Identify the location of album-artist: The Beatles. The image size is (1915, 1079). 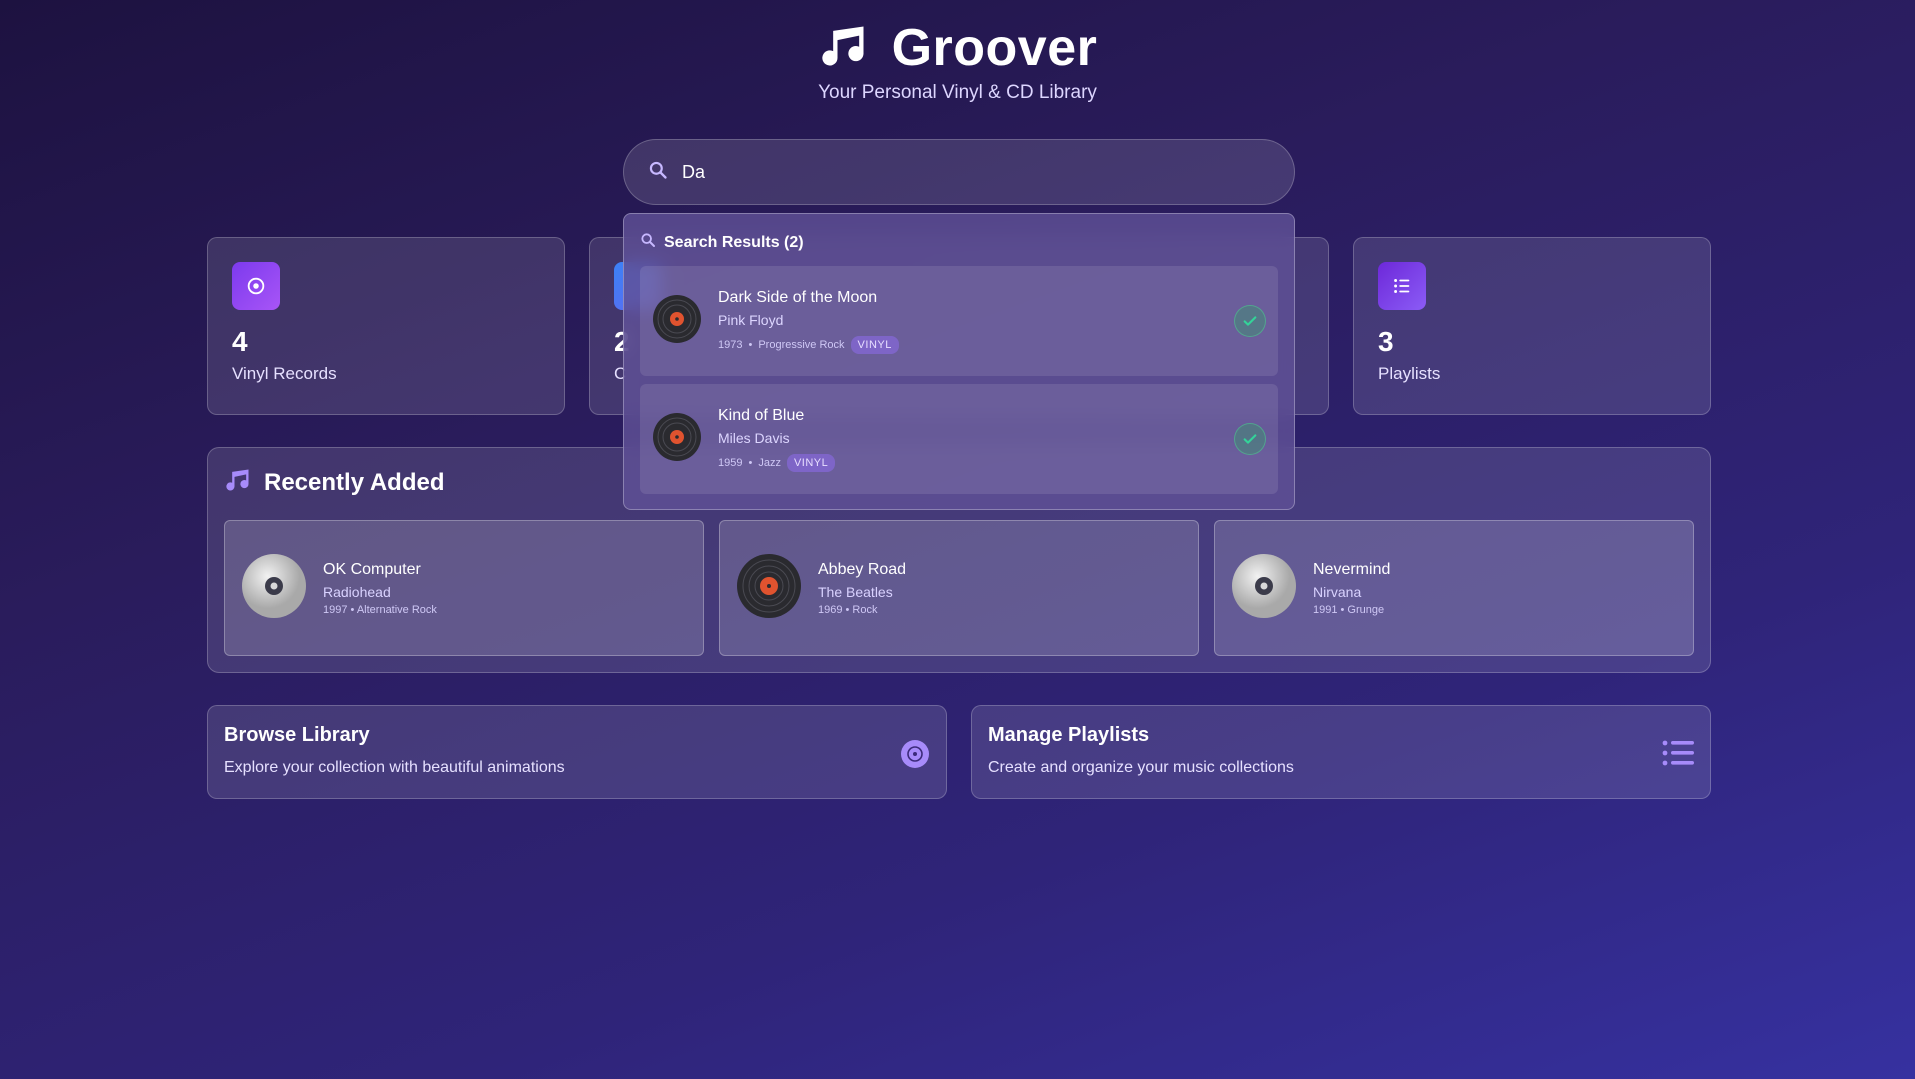
(855, 591).